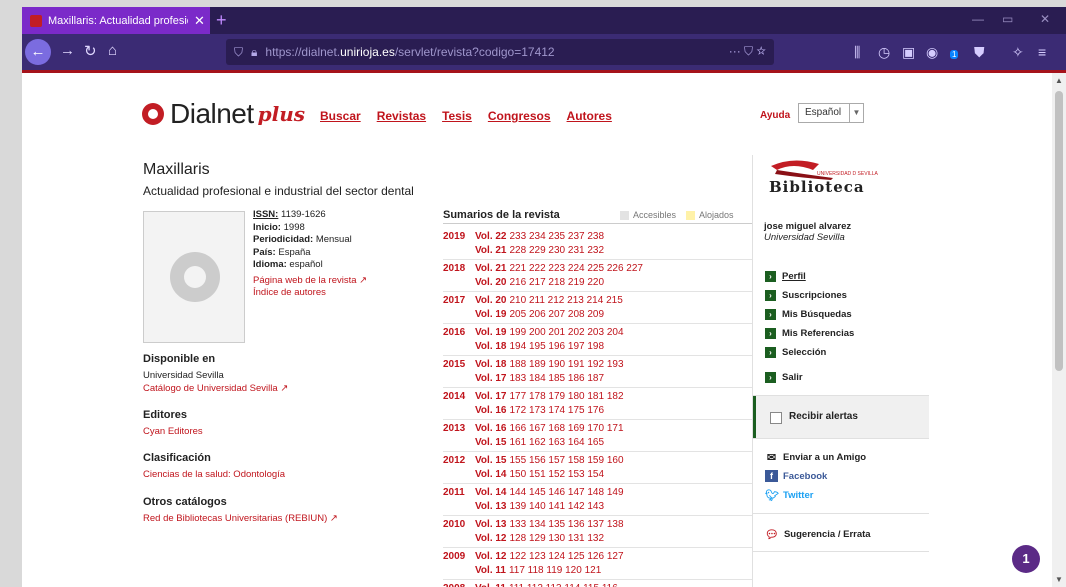  I want to click on volume-line: Vol. 14 144 145 146 147 148 149, so click(549, 492).